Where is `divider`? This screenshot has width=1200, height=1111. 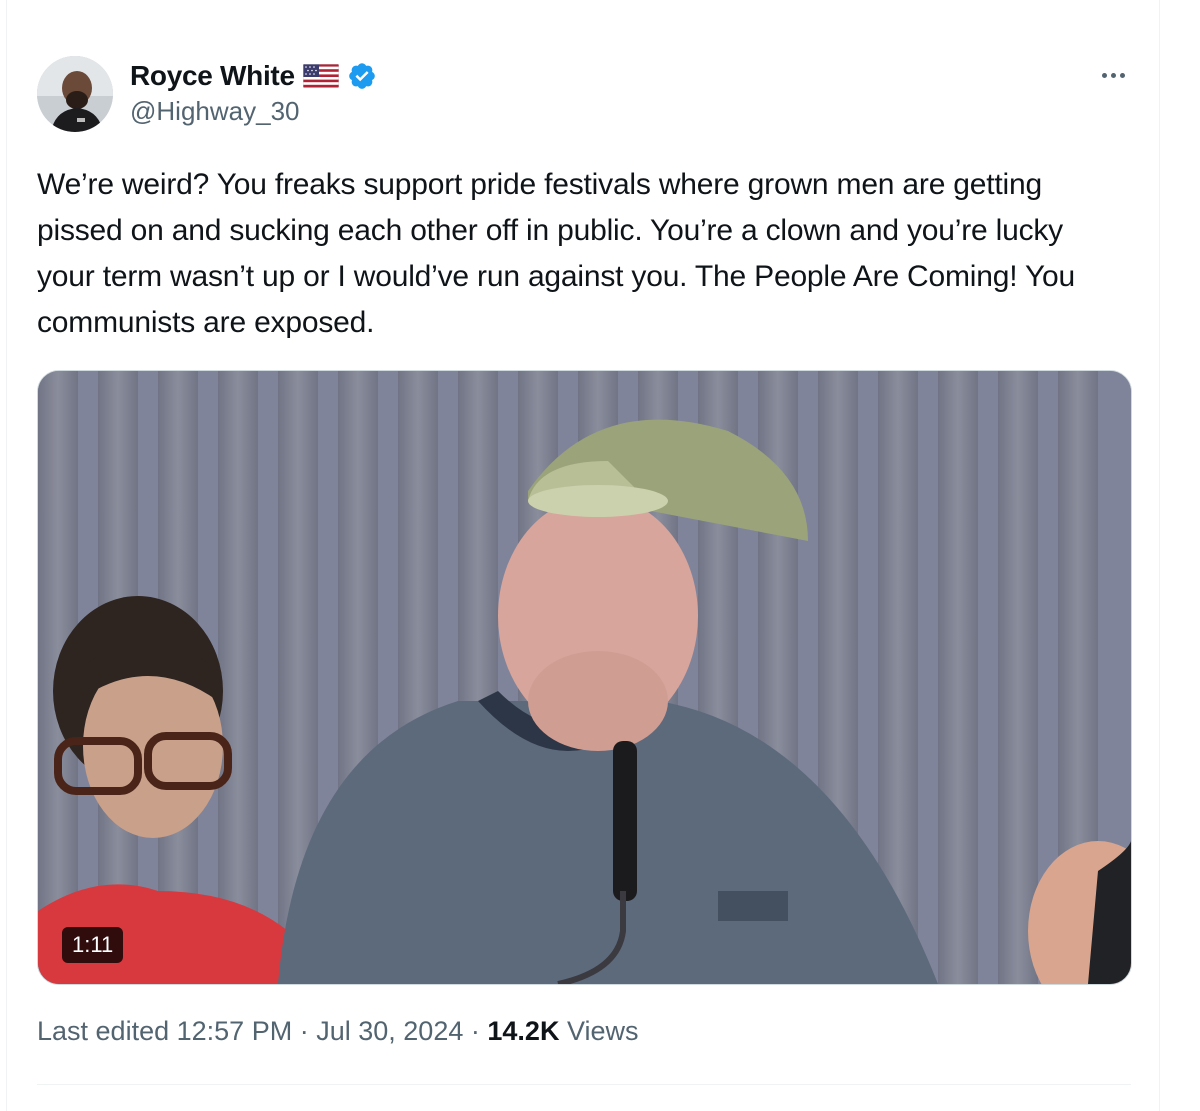
divider is located at coordinates (584, 1084).